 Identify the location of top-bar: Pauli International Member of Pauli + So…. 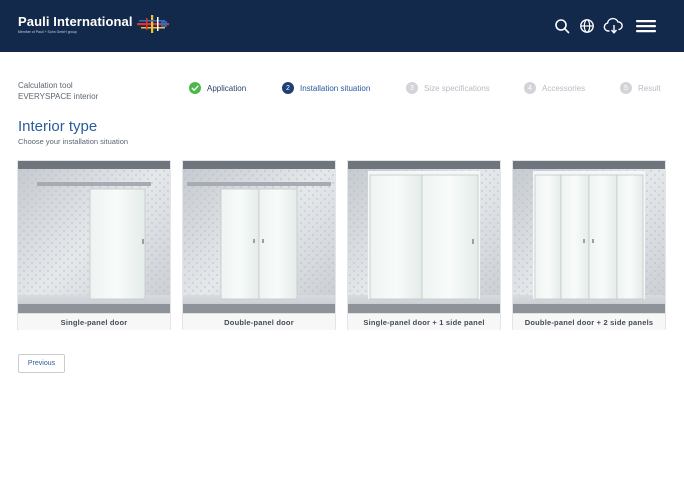
(342, 26).